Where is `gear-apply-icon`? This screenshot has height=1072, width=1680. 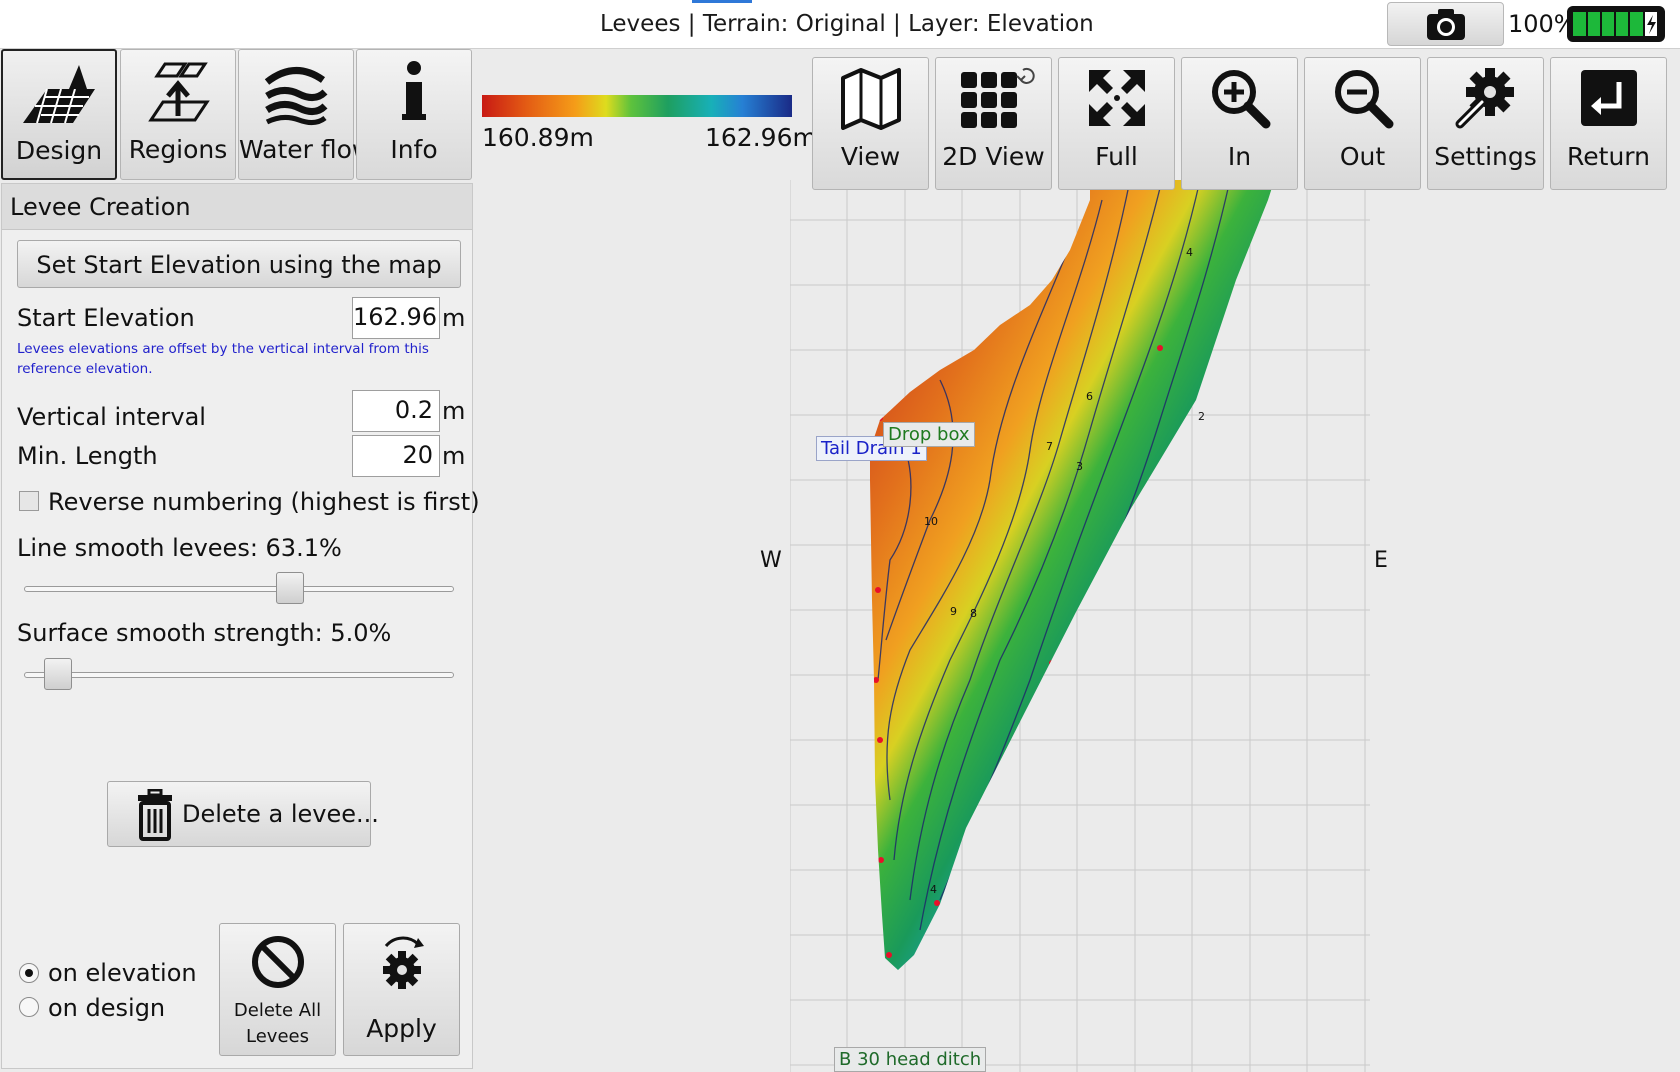 gear-apply-icon is located at coordinates (403, 962).